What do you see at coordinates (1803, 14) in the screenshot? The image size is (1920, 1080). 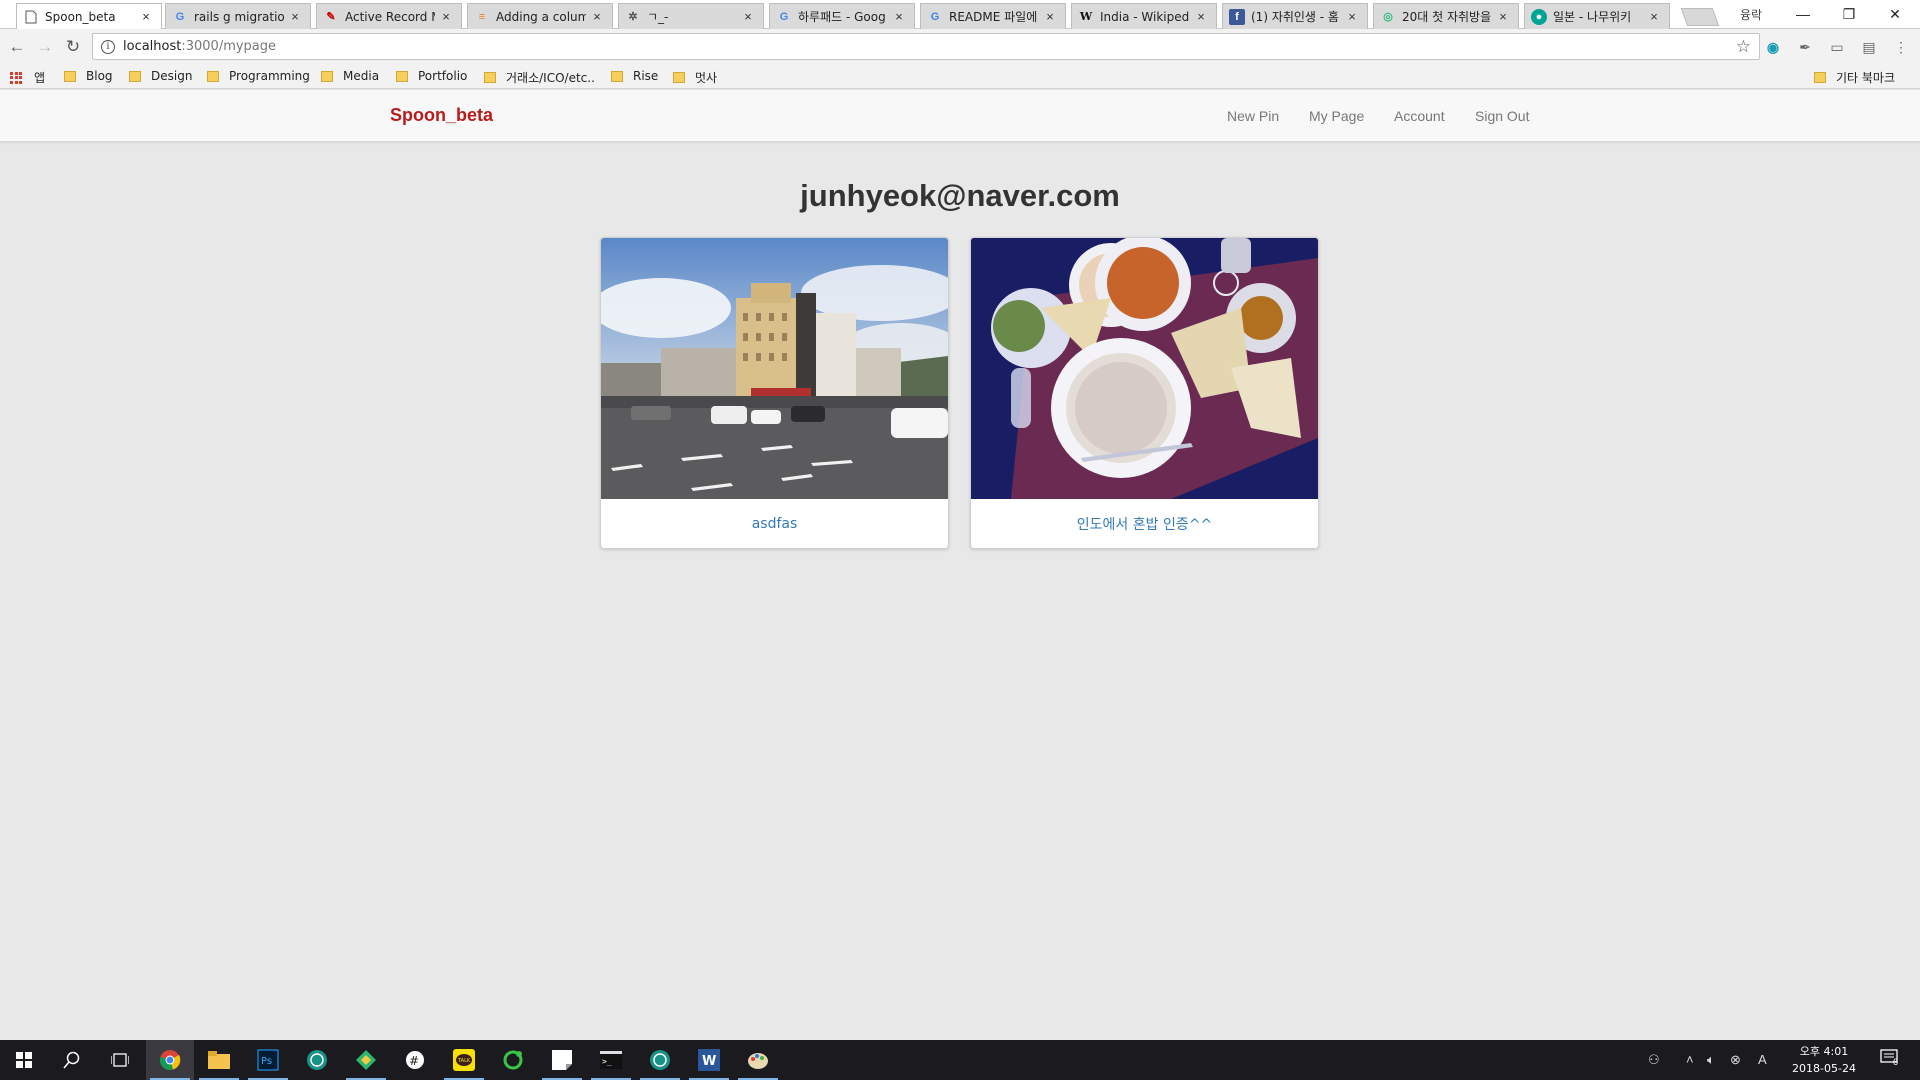 I see `minimize-icon: —` at bounding box center [1803, 14].